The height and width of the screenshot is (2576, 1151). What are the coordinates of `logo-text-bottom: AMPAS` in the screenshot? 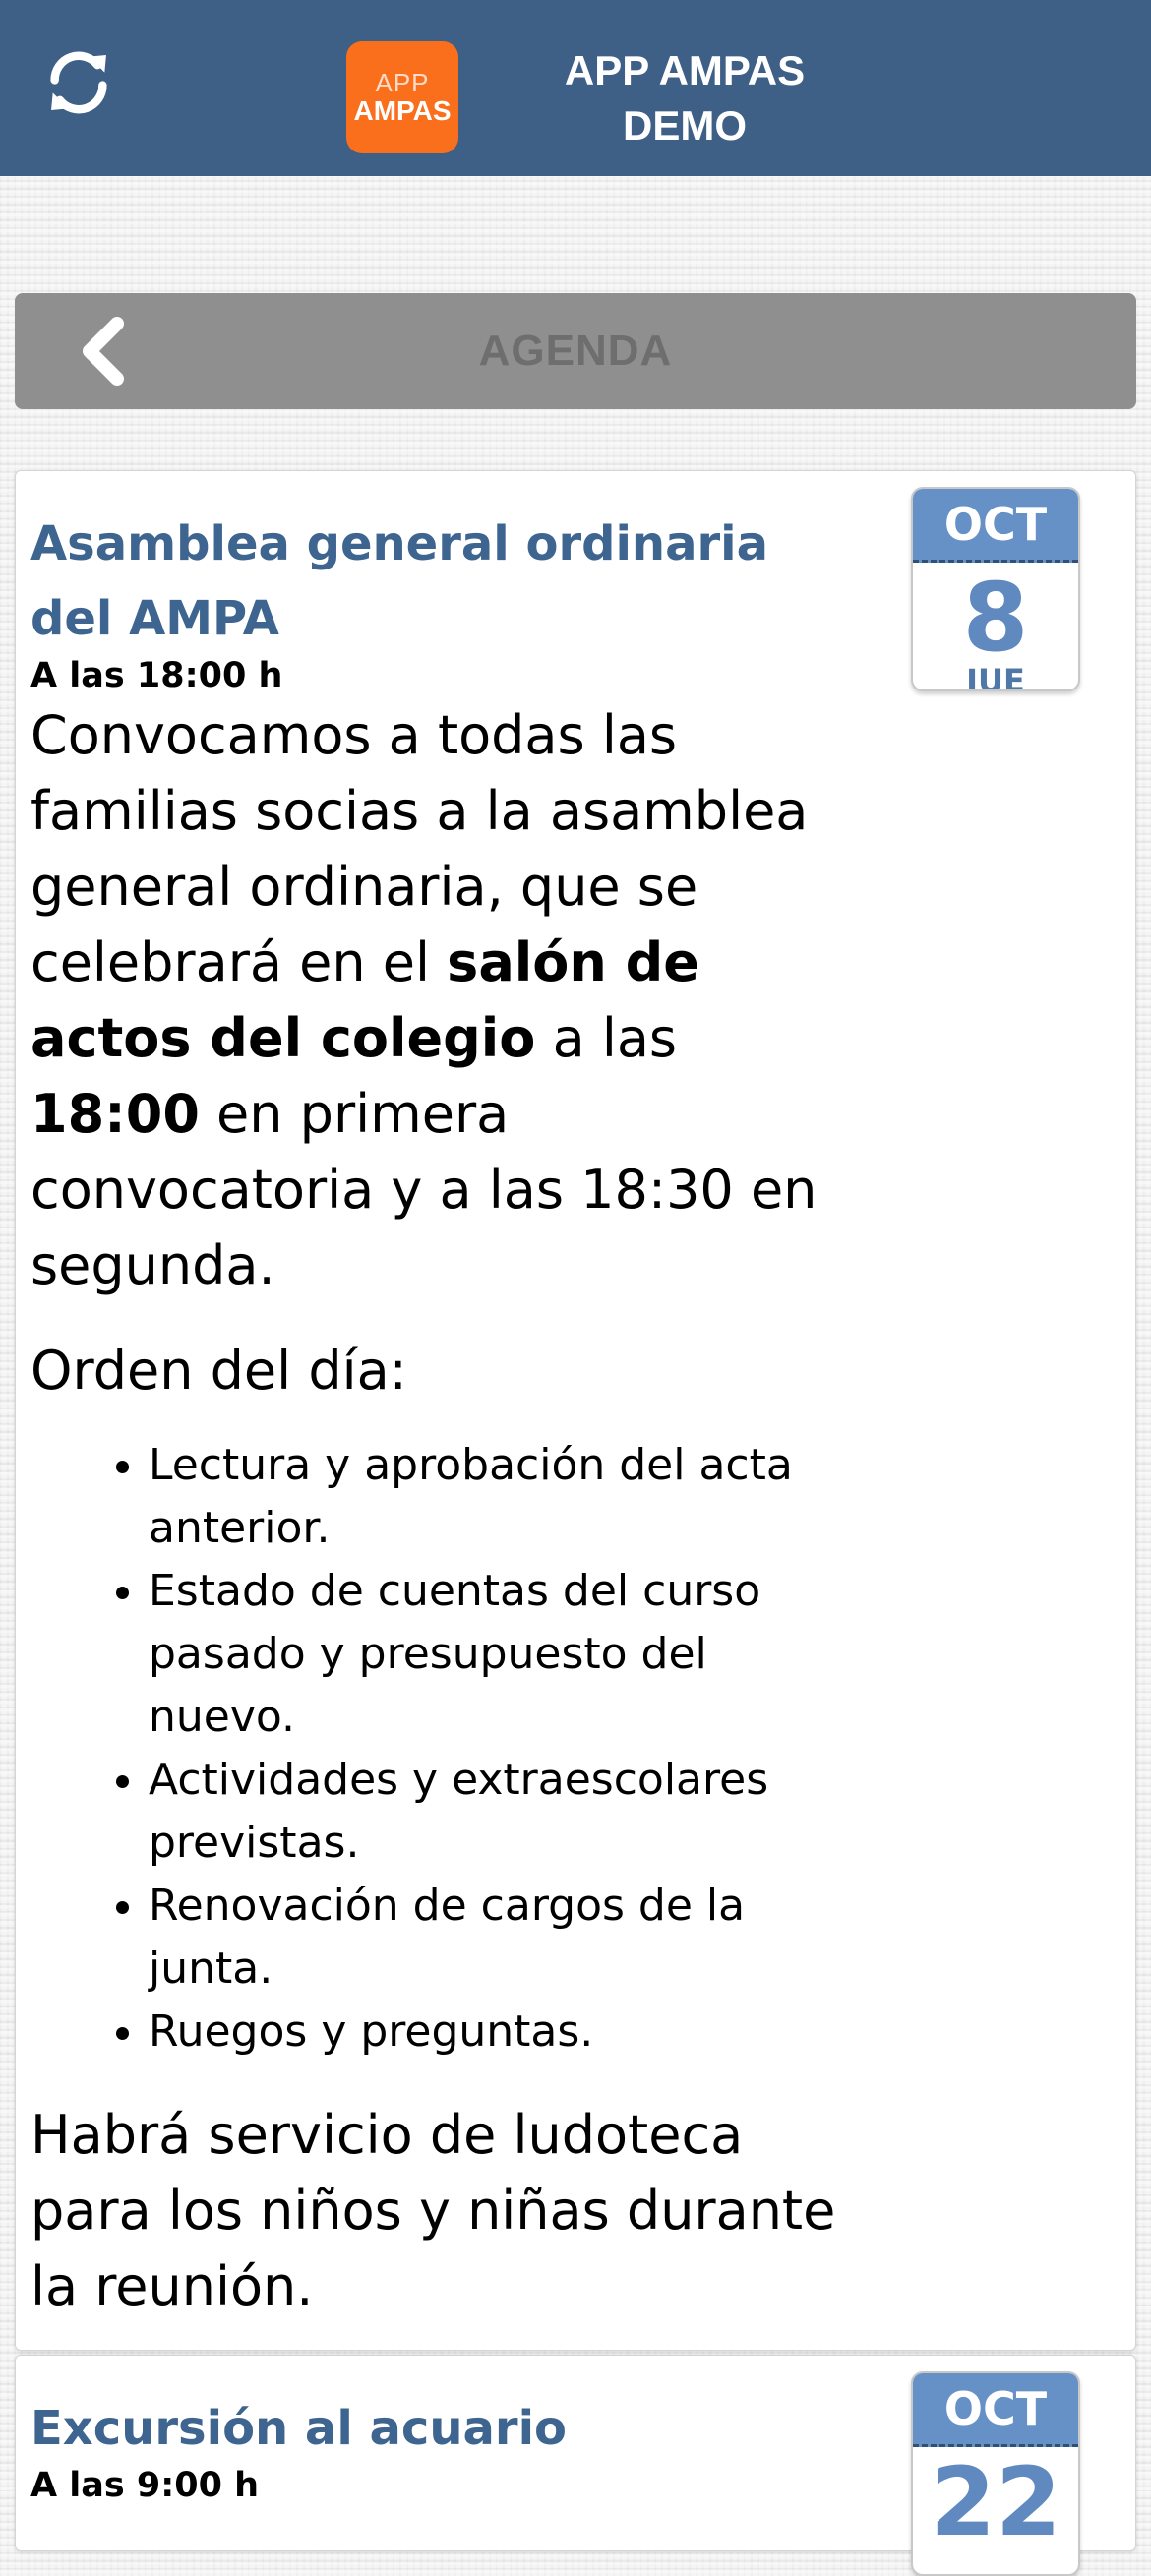 It's located at (402, 111).